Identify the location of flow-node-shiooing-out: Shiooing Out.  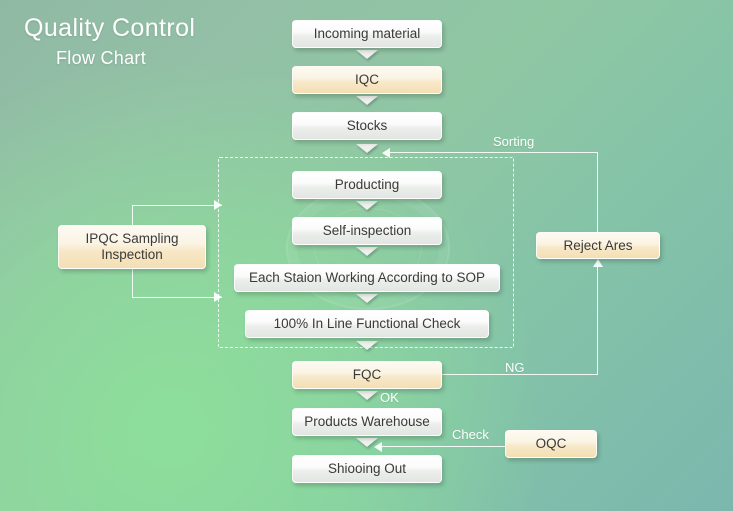
(367, 469).